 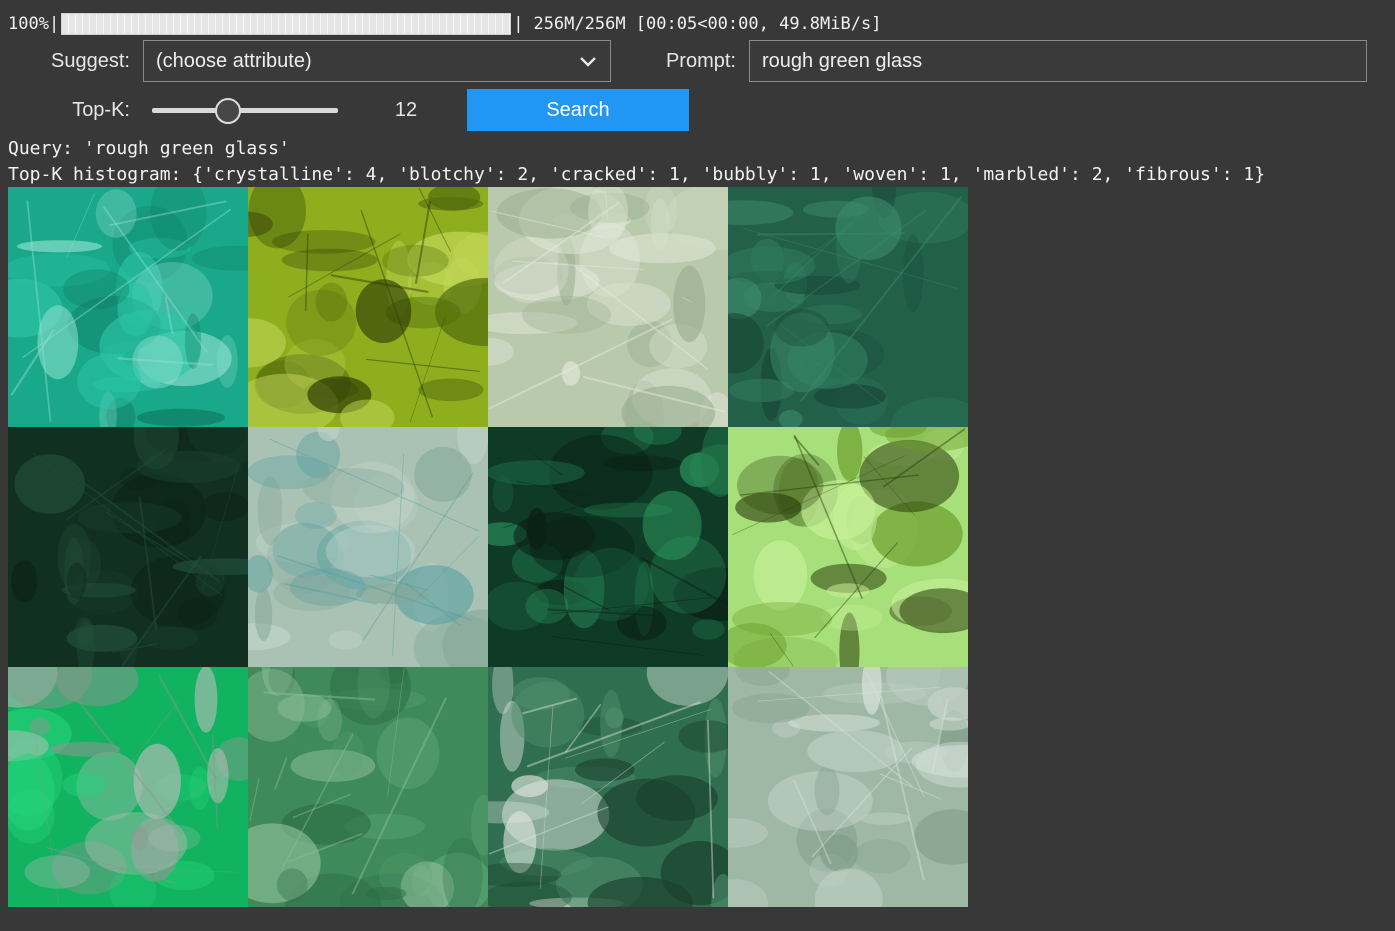 I want to click on topk-value: 12, so click(x=406, y=110).